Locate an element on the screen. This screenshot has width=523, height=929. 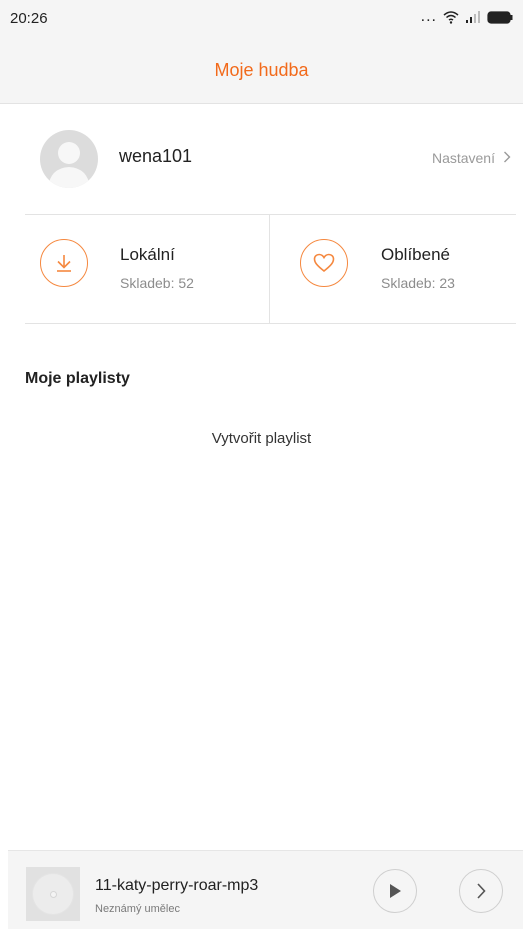
username: wena101 is located at coordinates (156, 156).